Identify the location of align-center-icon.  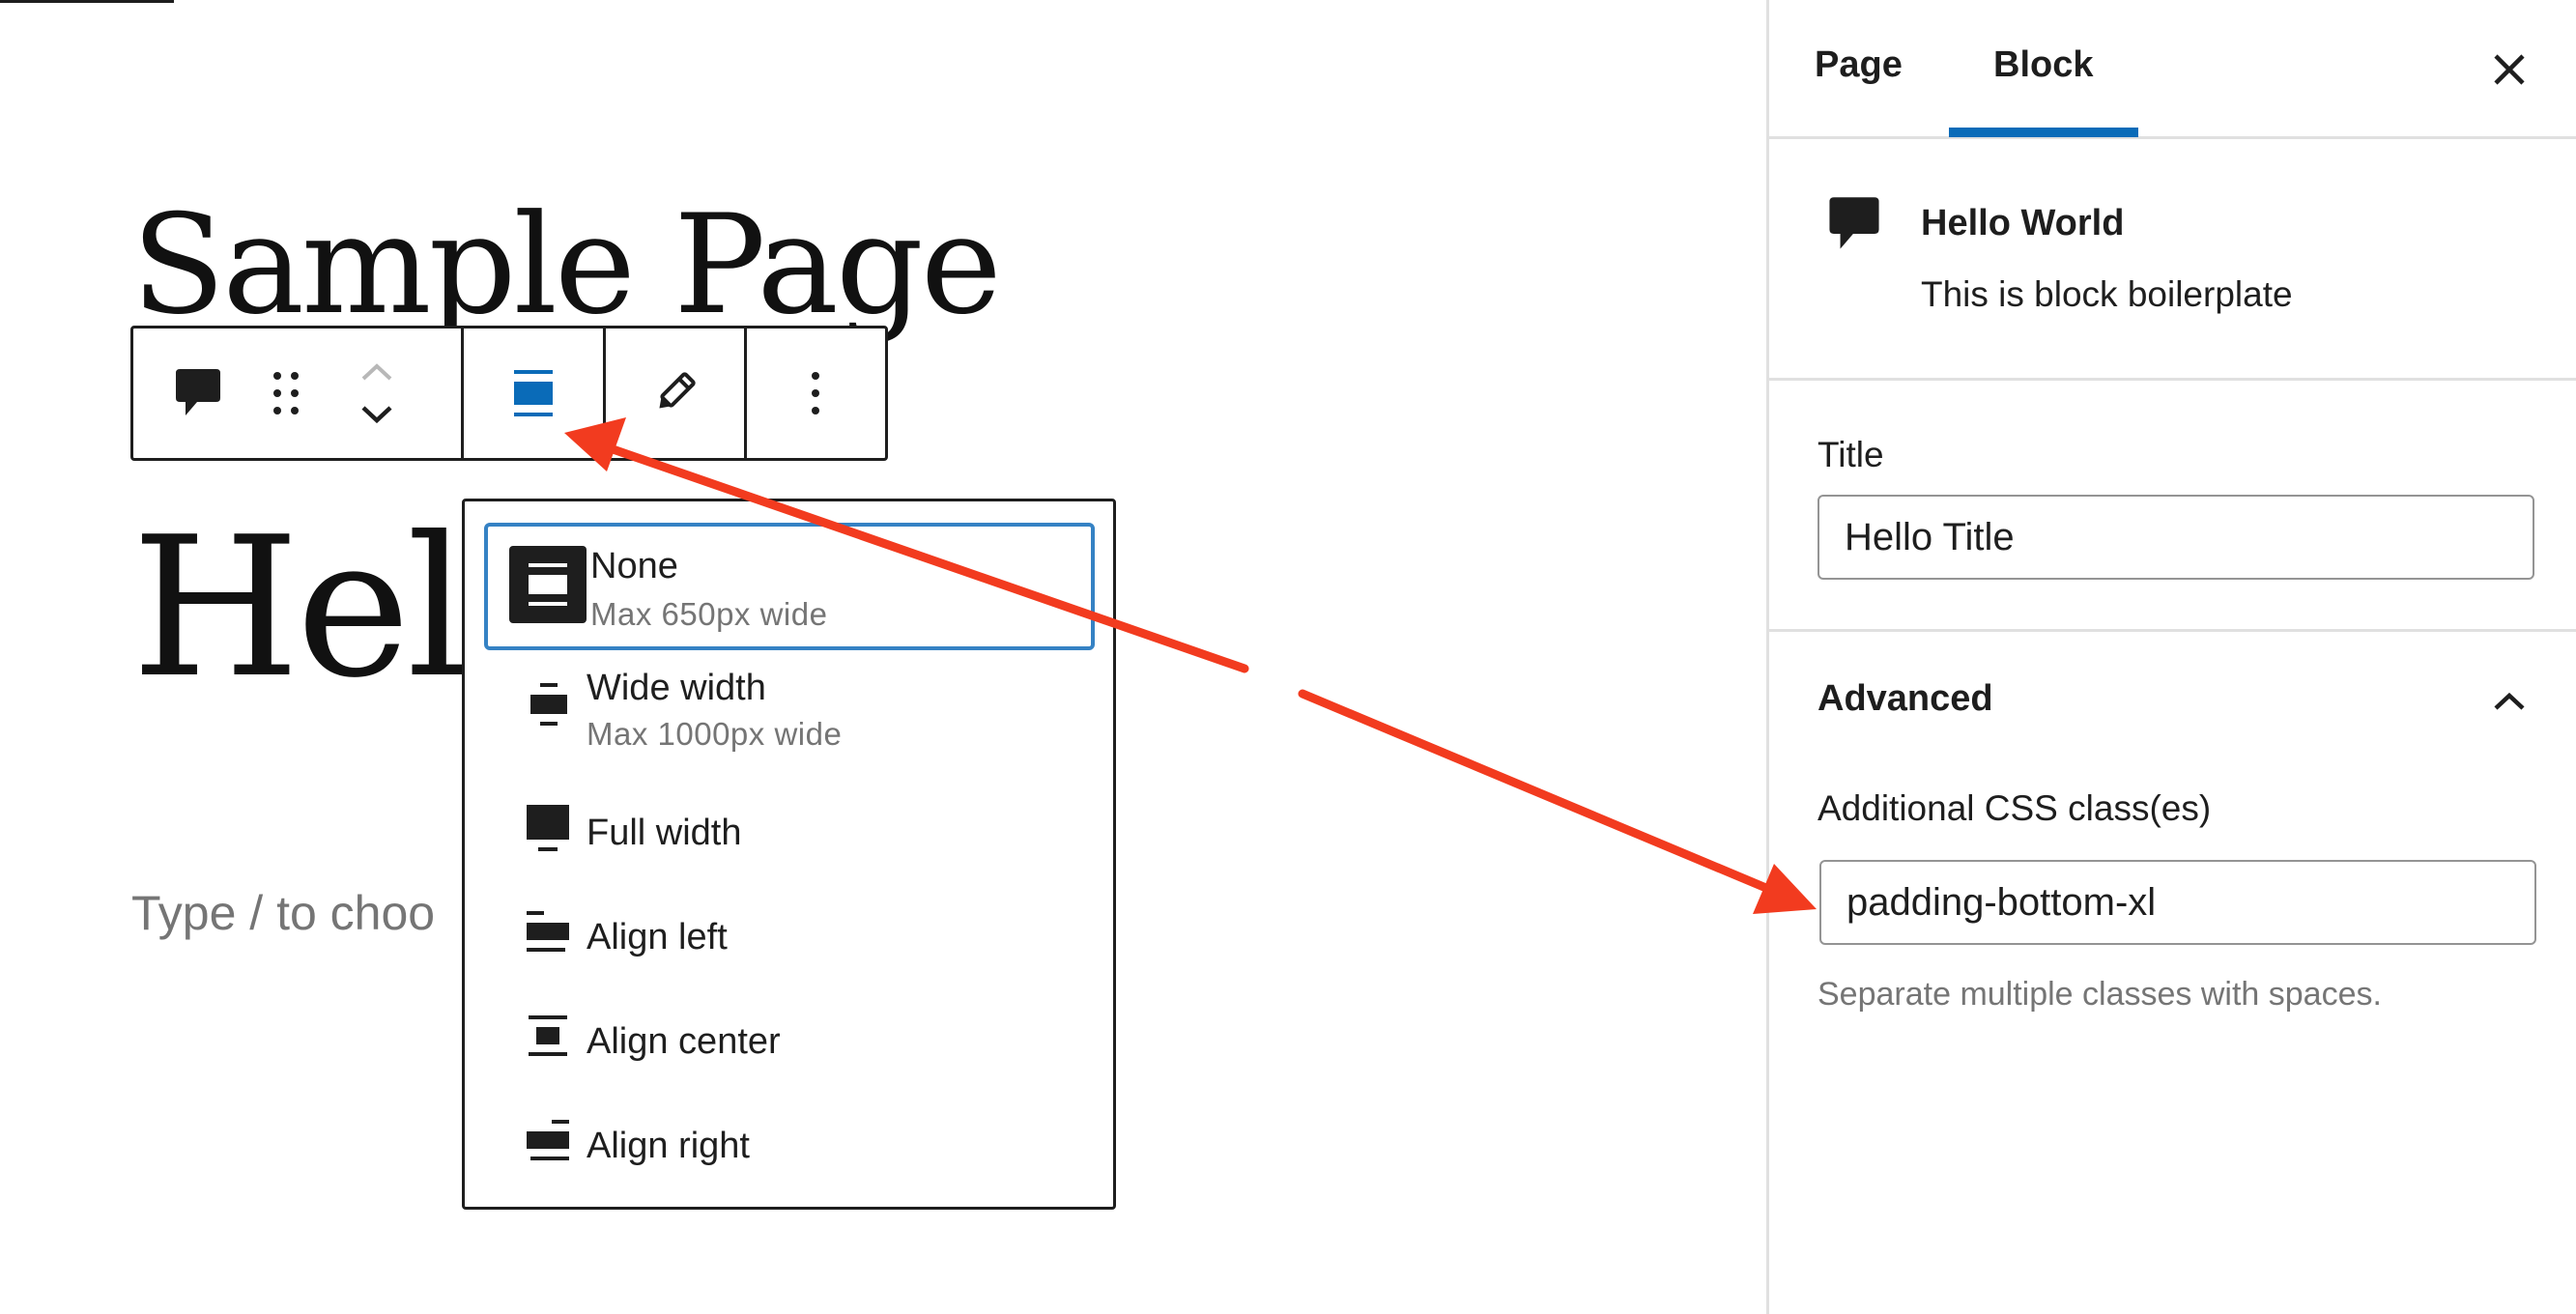
(548, 1040).